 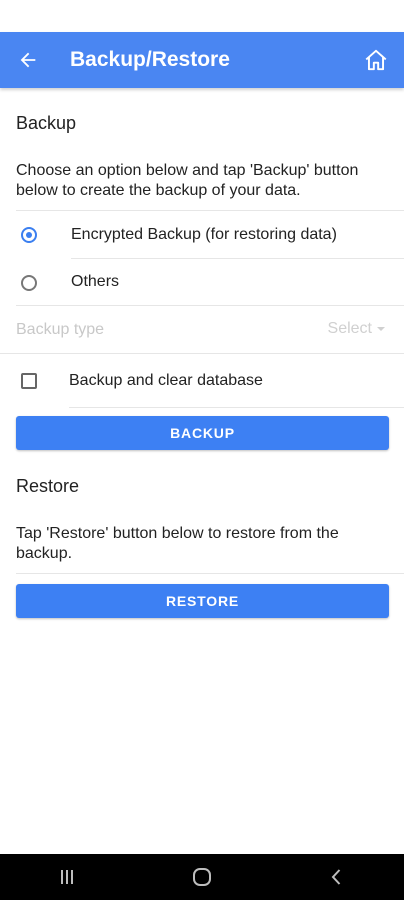 I want to click on recent-apps-icon, so click(x=67, y=877).